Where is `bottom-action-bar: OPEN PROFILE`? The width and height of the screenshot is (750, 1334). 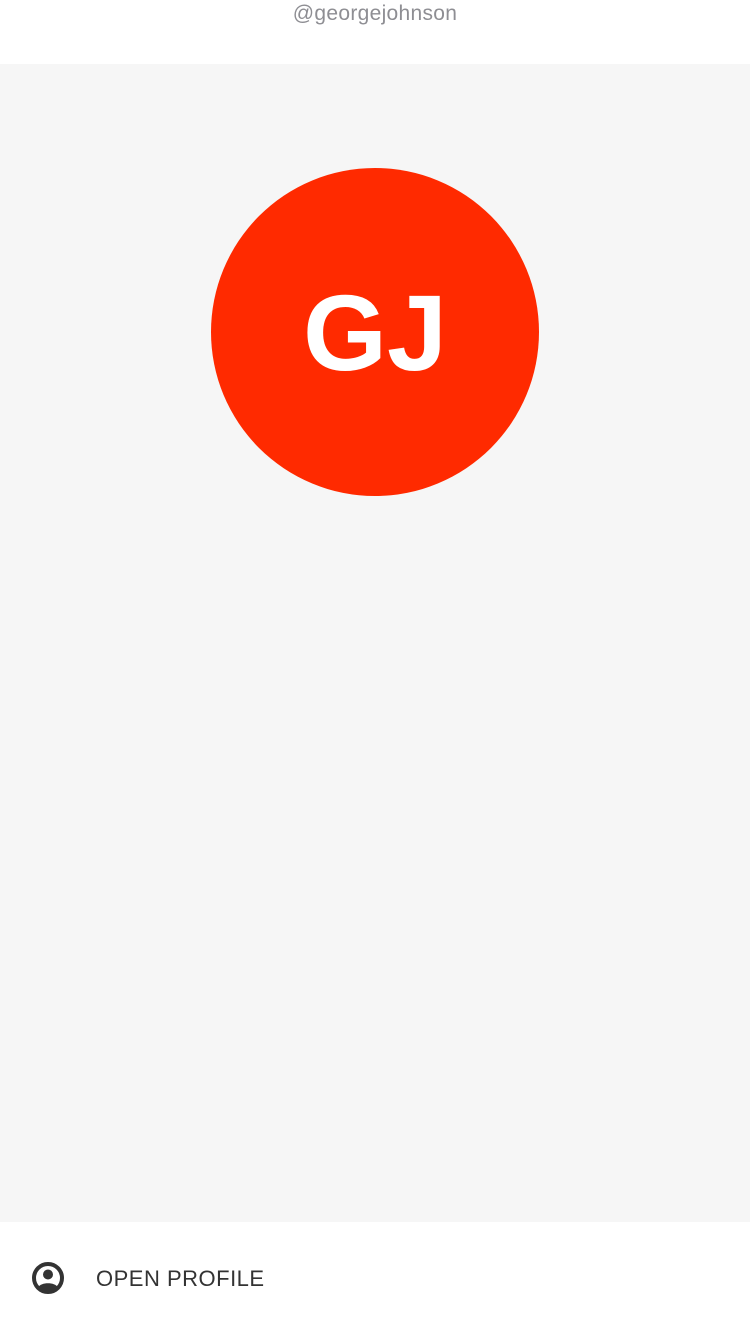
bottom-action-bar: OPEN PROFILE is located at coordinates (375, 1278).